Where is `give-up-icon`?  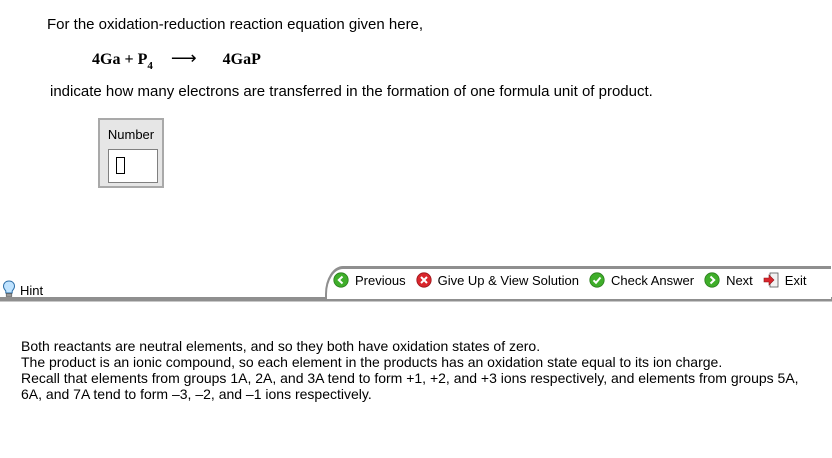
give-up-icon is located at coordinates (423, 280).